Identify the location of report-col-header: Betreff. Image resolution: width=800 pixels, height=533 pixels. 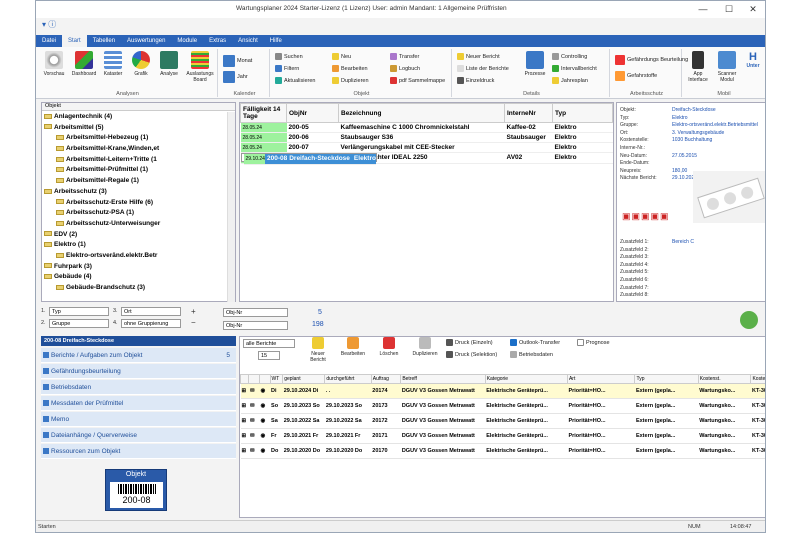
(443, 379).